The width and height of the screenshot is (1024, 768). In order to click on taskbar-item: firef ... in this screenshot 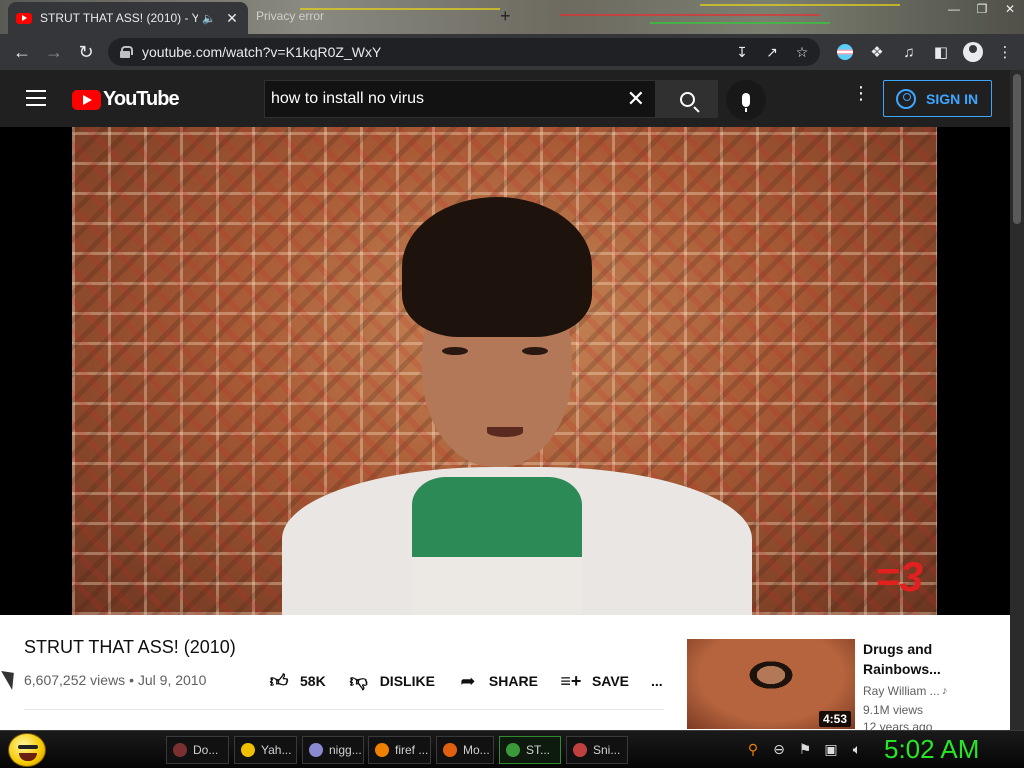, I will do `click(399, 750)`.